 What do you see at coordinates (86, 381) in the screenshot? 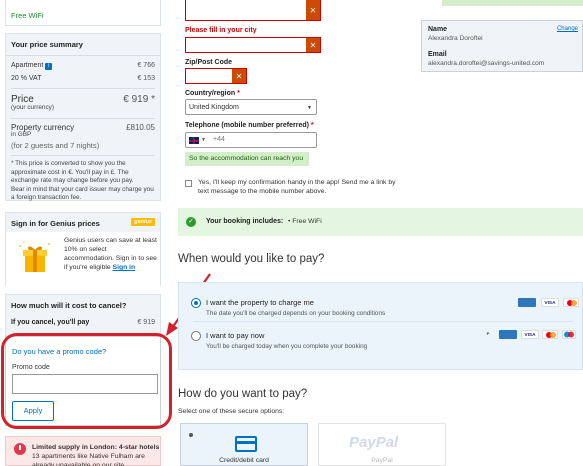
I see `annotation-highlight` at bounding box center [86, 381].